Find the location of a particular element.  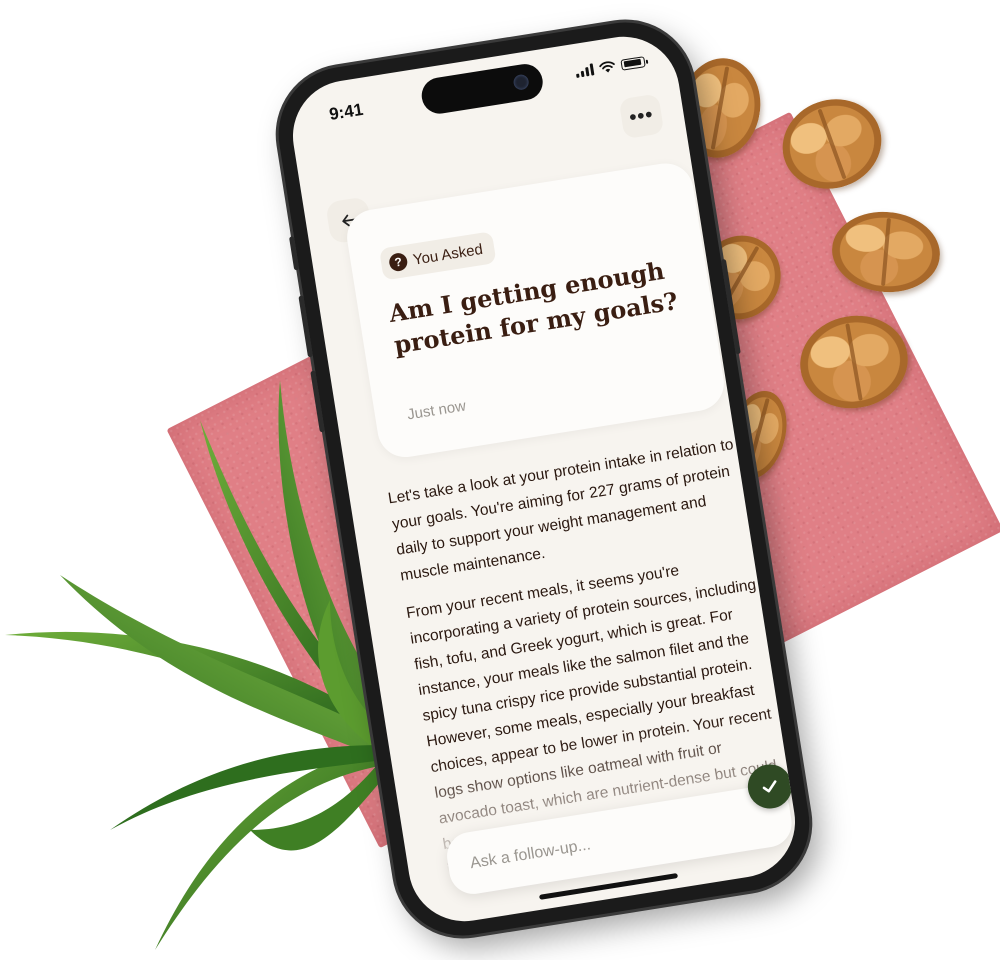

battery-icon is located at coordinates (633, 63).